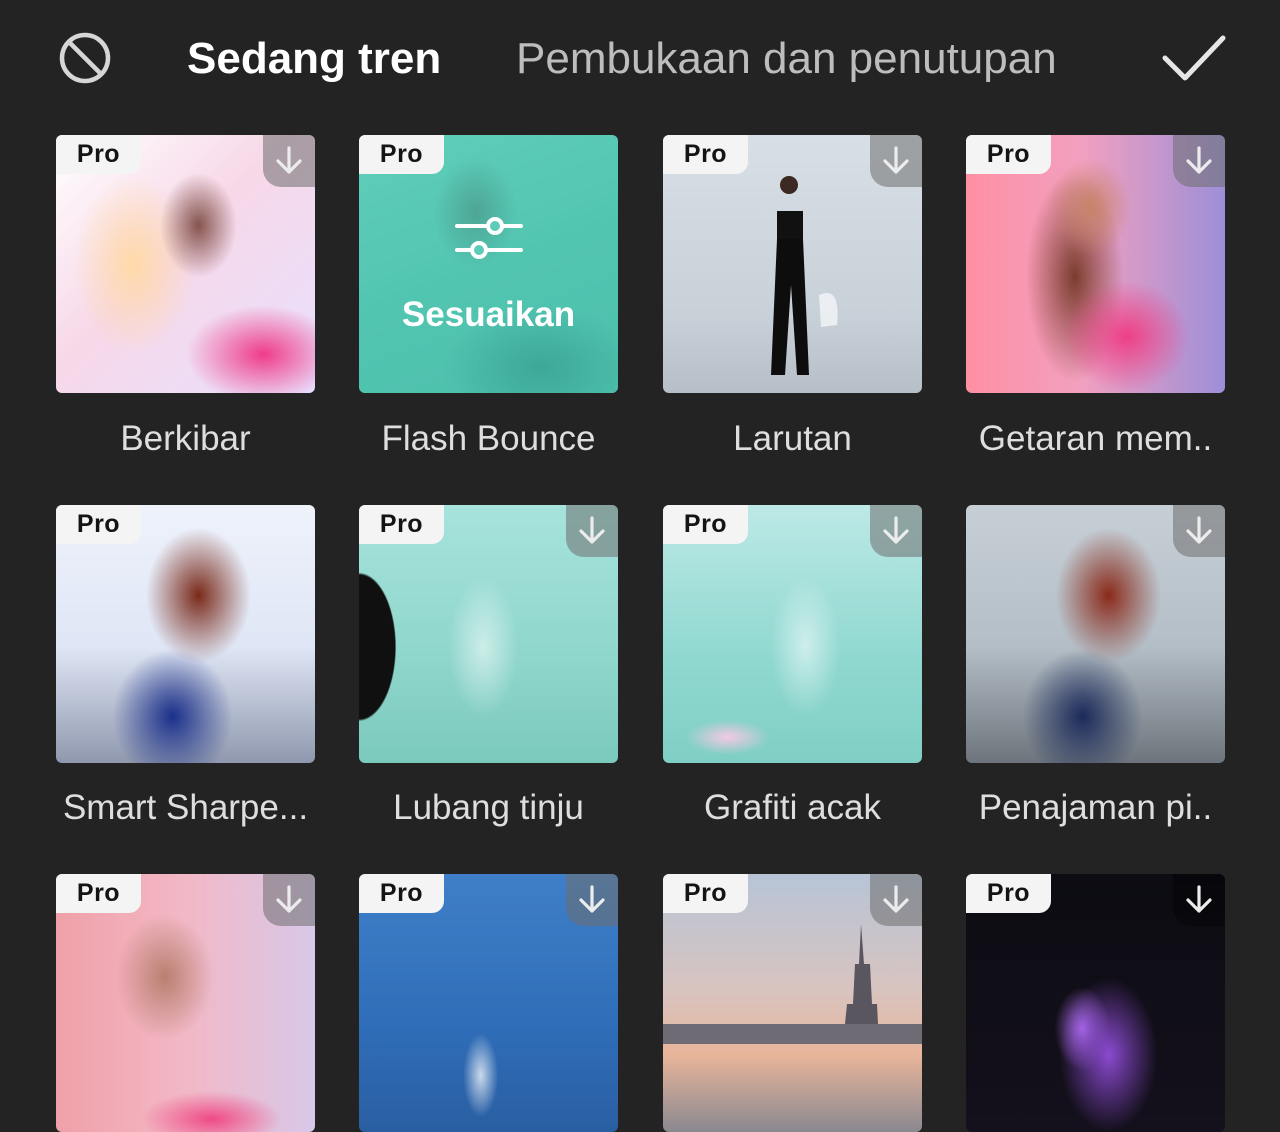 Image resolution: width=1280 pixels, height=1132 pixels. Describe the element at coordinates (1095, 1003) in the screenshot. I see `effect-tile-row3-4: Pro` at that location.